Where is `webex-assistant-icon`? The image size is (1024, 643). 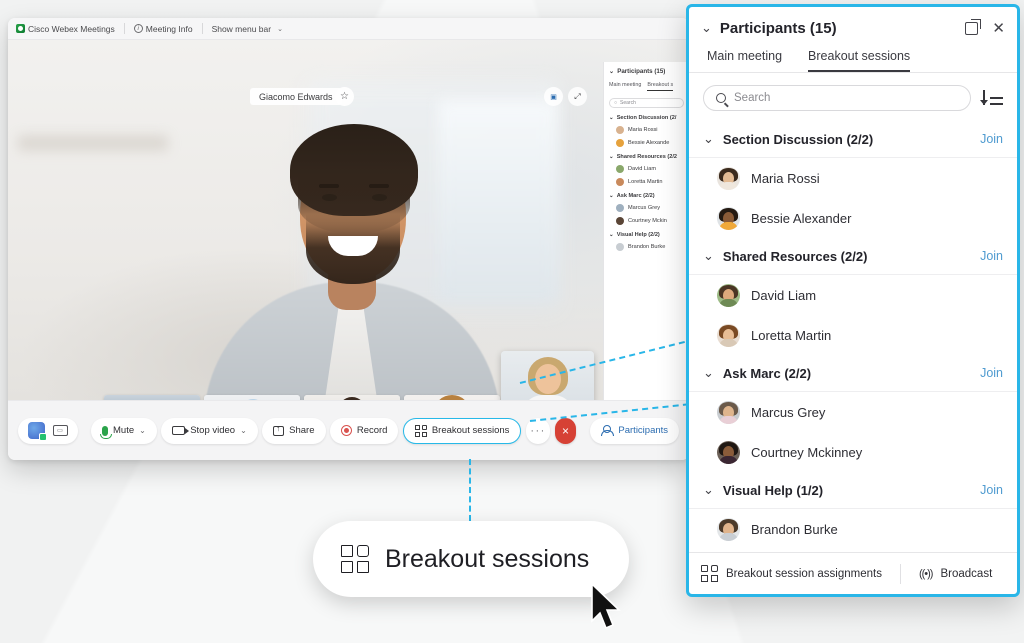 webex-assistant-icon is located at coordinates (36, 431).